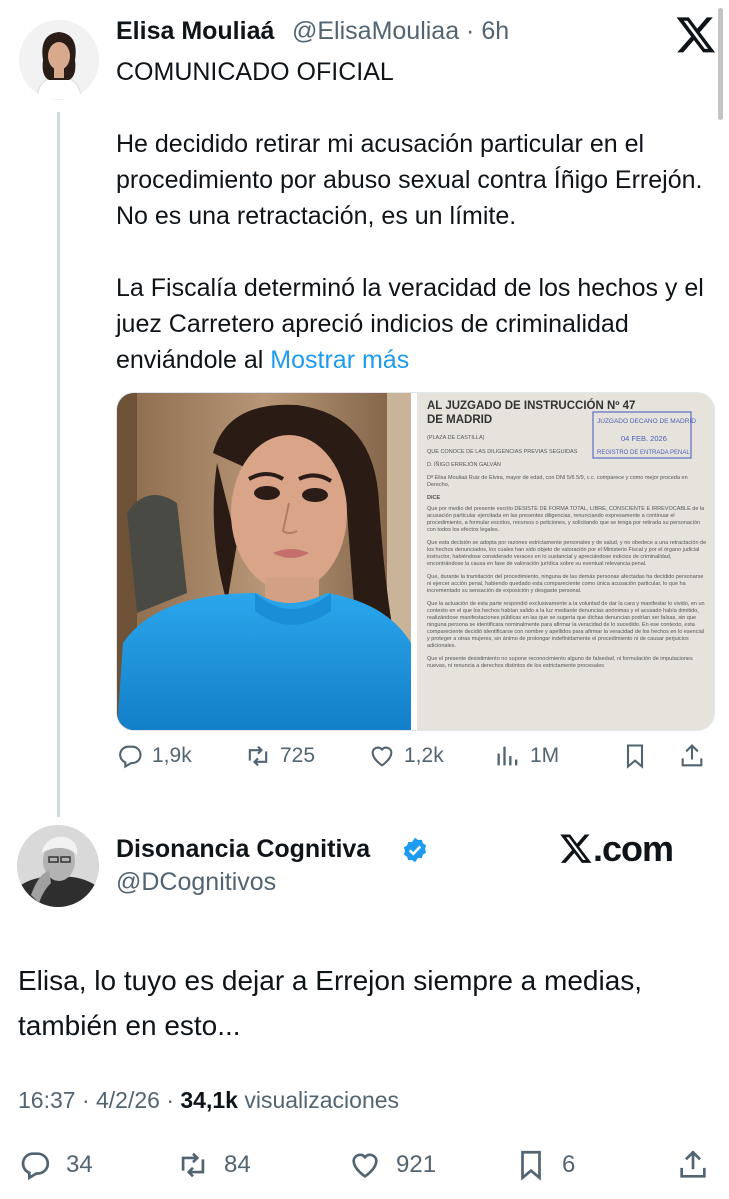 The image size is (729, 1199). Describe the element at coordinates (264, 561) in the screenshot. I see `selfie-photo` at that location.